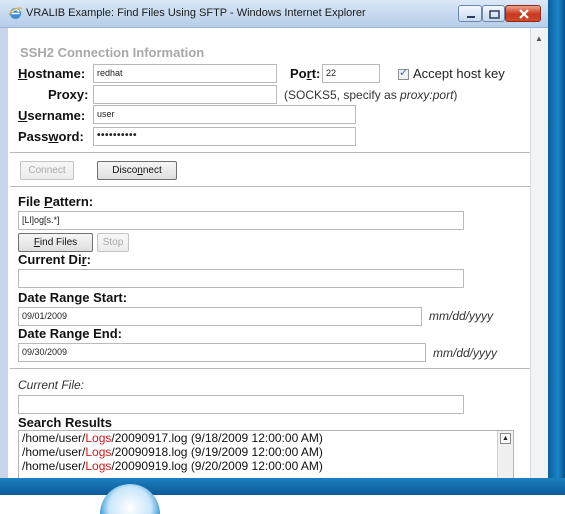 The width and height of the screenshot is (565, 514). I want to click on accept-host-key-checkbox, so click(403, 73).